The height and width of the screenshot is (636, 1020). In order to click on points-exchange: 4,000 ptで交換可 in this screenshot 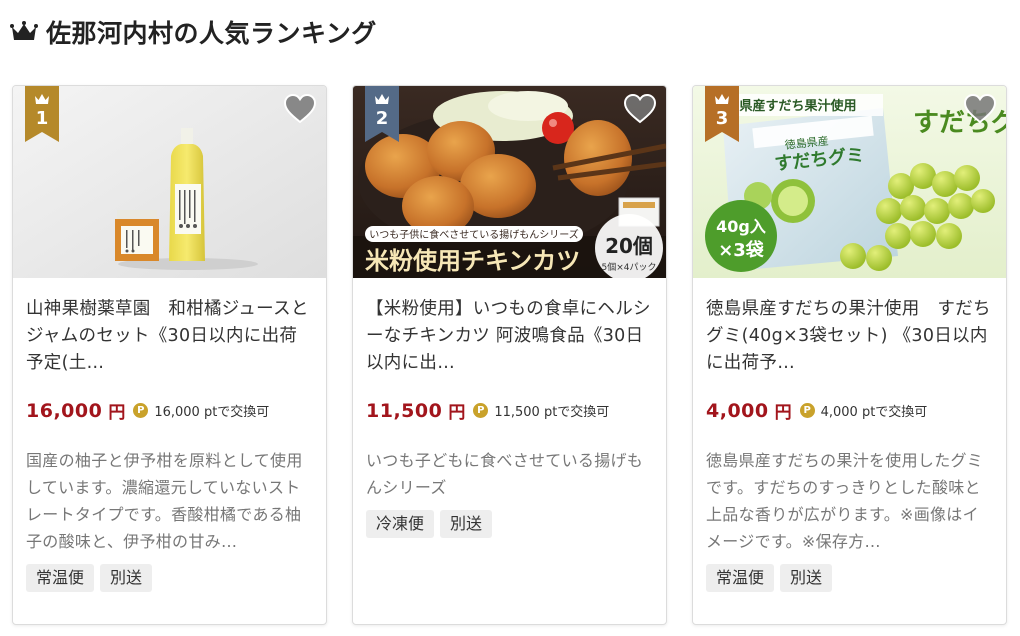, I will do `click(874, 412)`.